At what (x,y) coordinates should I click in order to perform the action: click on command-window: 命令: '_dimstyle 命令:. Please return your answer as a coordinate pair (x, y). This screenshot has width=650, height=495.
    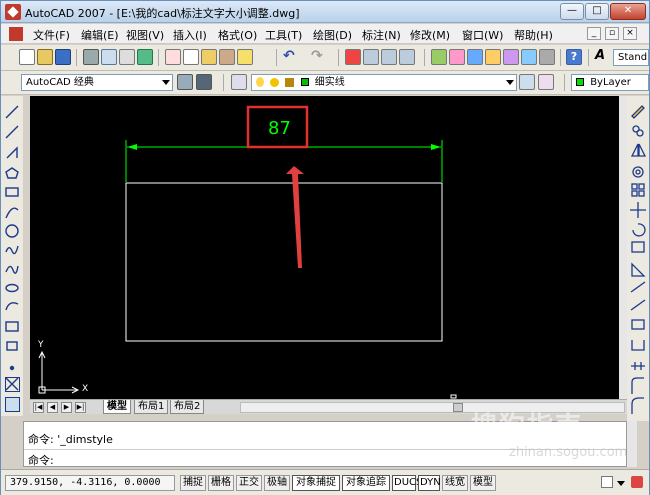
    Looking at the image, I should click on (325, 444).